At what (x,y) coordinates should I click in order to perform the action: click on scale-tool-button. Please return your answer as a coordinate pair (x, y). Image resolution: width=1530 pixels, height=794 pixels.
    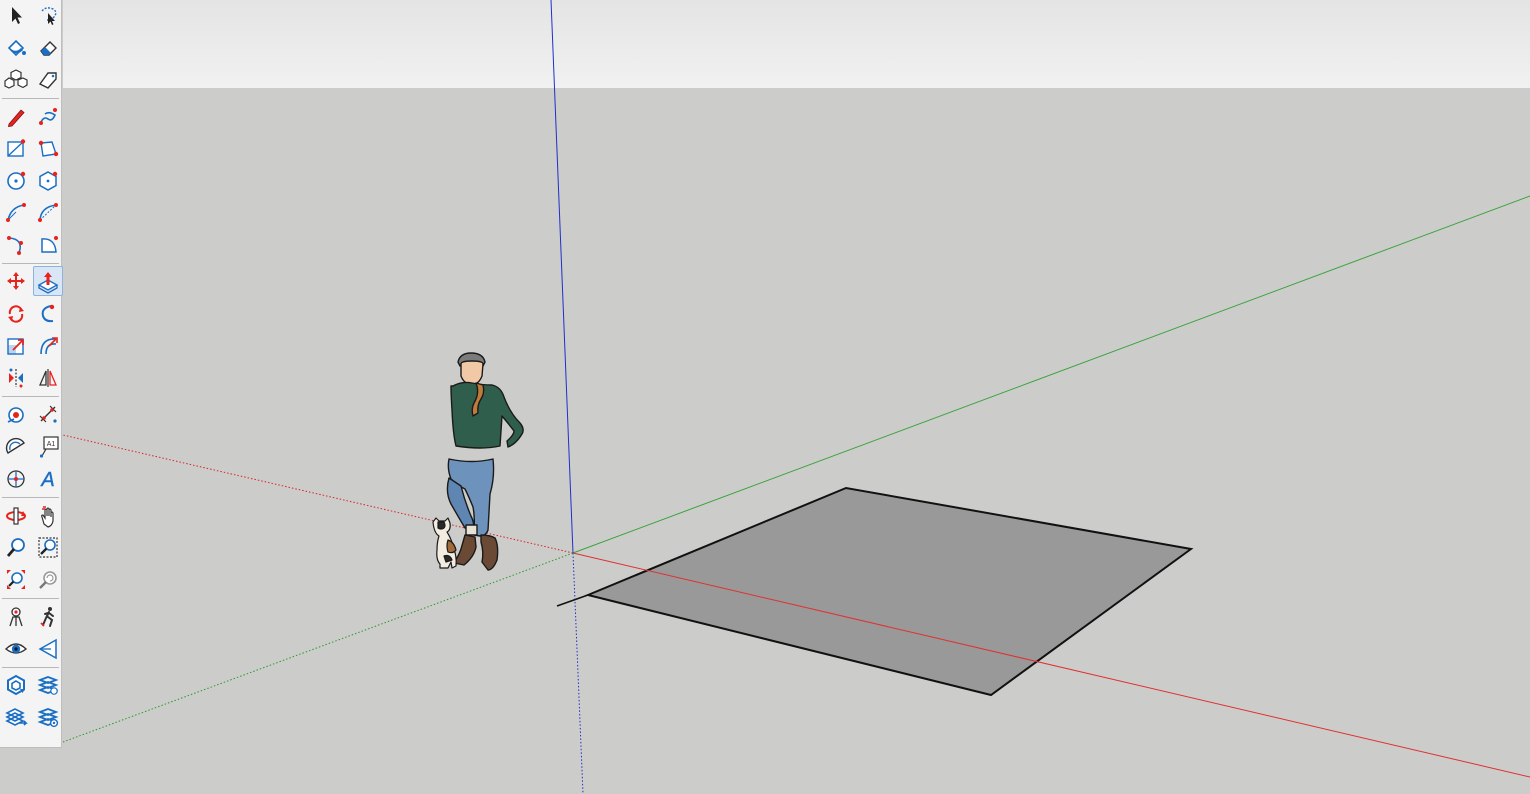
    Looking at the image, I should click on (16, 345).